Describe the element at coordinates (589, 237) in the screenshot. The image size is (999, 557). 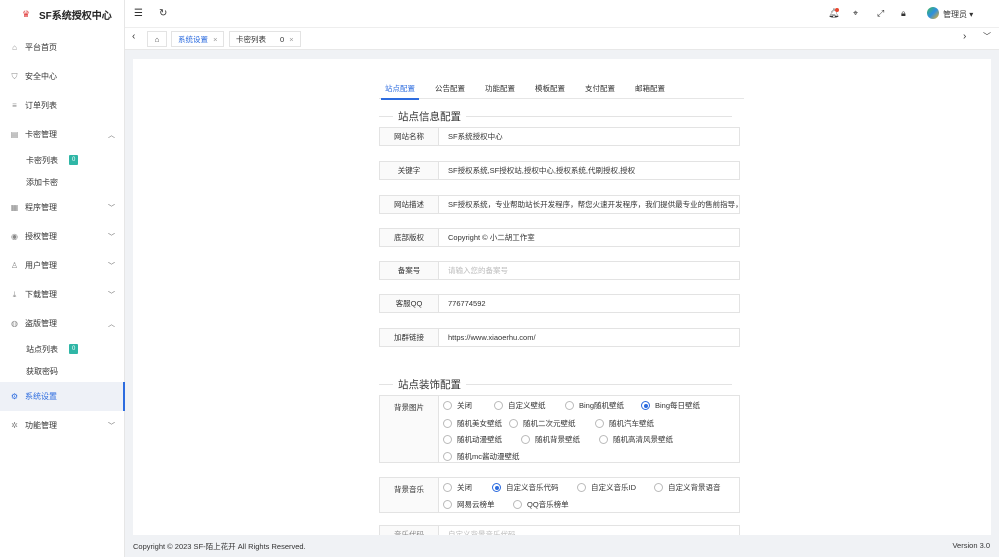
I see `copyright-input: Copyright © 小二胡工作室` at that location.